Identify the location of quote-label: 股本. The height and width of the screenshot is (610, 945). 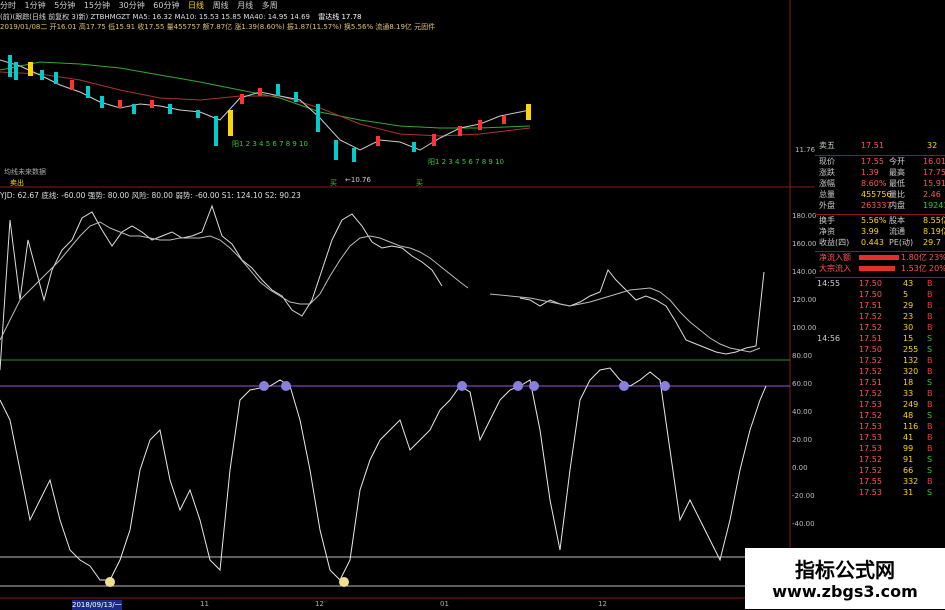
(897, 220).